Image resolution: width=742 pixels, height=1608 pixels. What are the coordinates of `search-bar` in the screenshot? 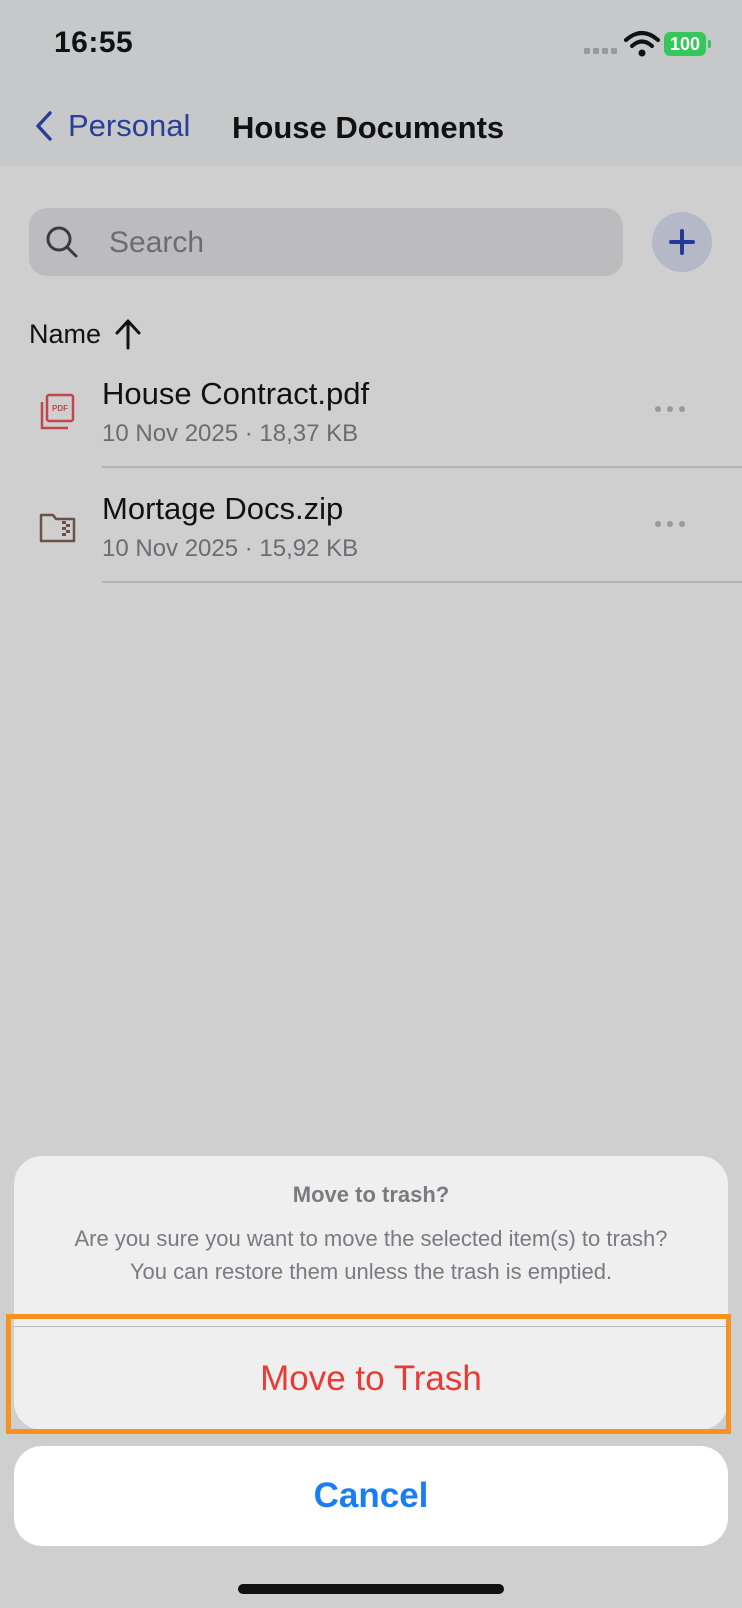 It's located at (326, 242).